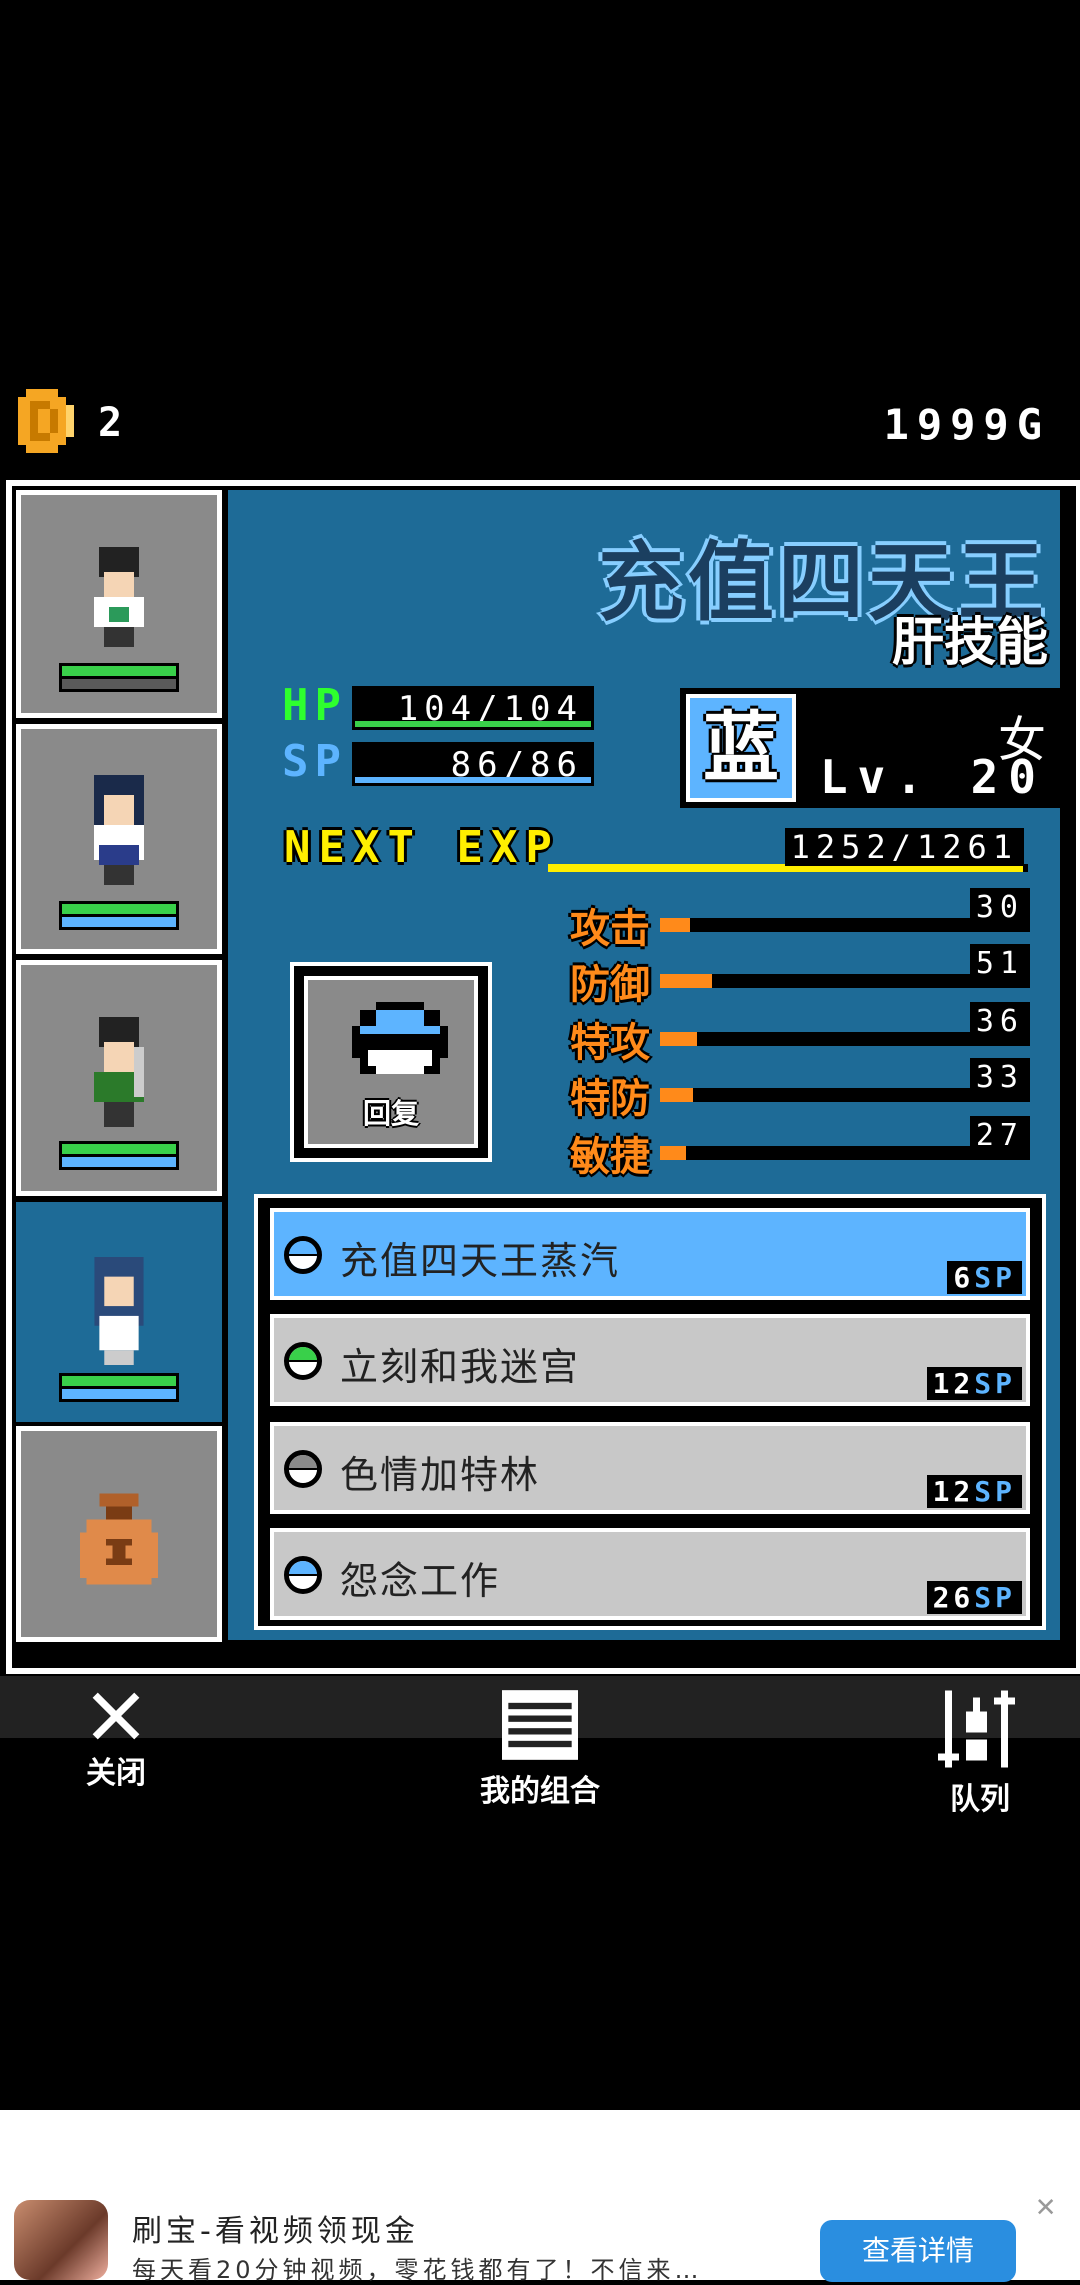 The image size is (1080, 2285). Describe the element at coordinates (460, 1367) in the screenshot. I see `skill-name: 立刻和我迷宫` at that location.